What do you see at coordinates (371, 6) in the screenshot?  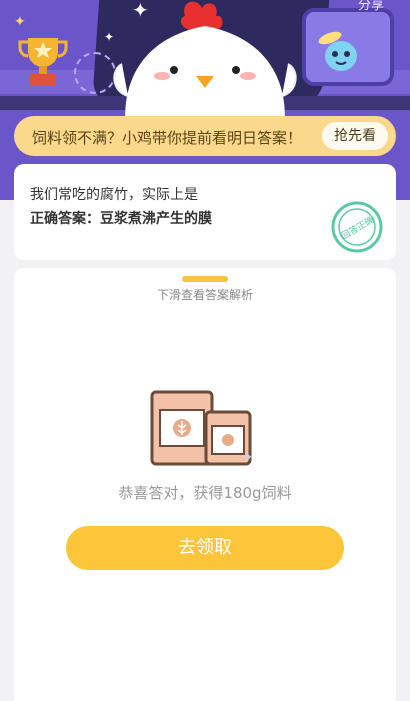 I see `share-label: 分享` at bounding box center [371, 6].